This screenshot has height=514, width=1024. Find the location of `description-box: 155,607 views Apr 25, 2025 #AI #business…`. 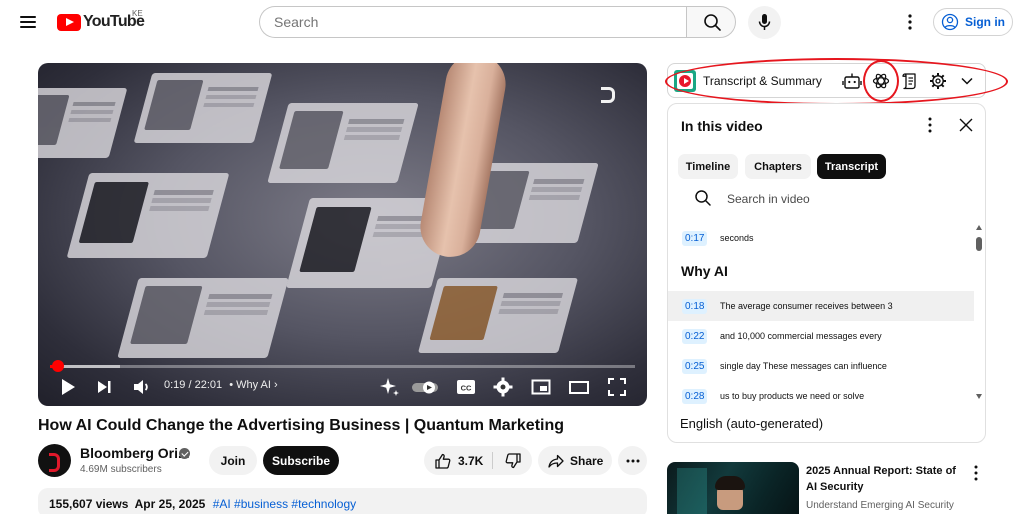

description-box: 155,607 views Apr 25, 2025 #AI #business… is located at coordinates (342, 501).